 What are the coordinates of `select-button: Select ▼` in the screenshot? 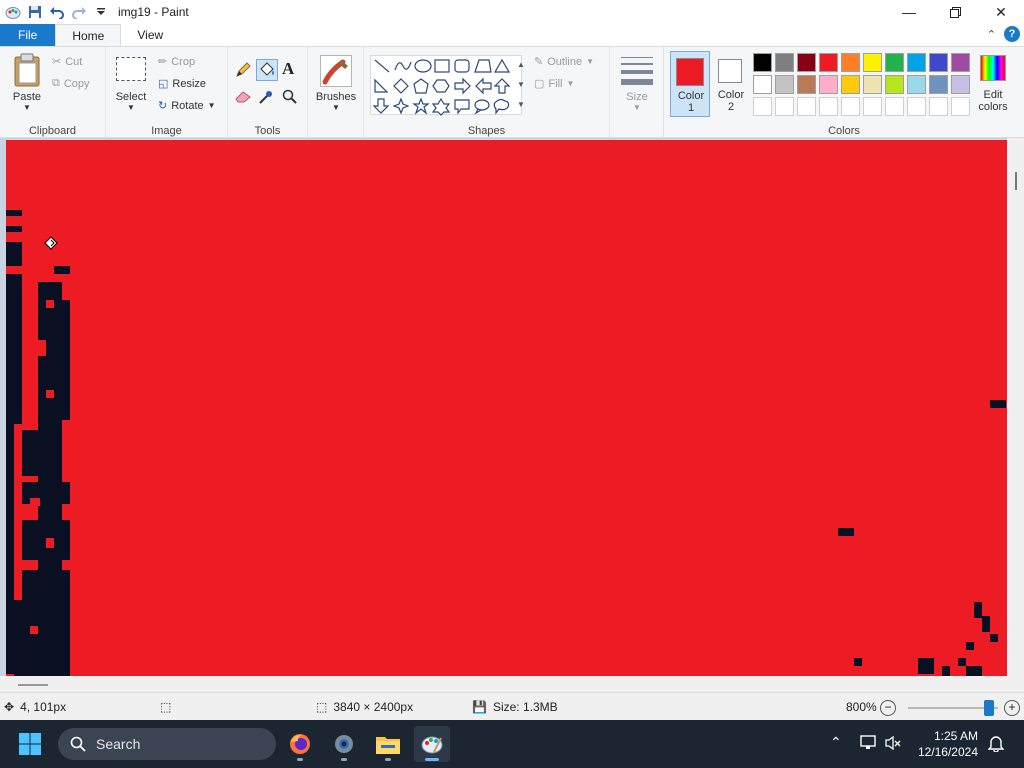 It's located at (131, 86).